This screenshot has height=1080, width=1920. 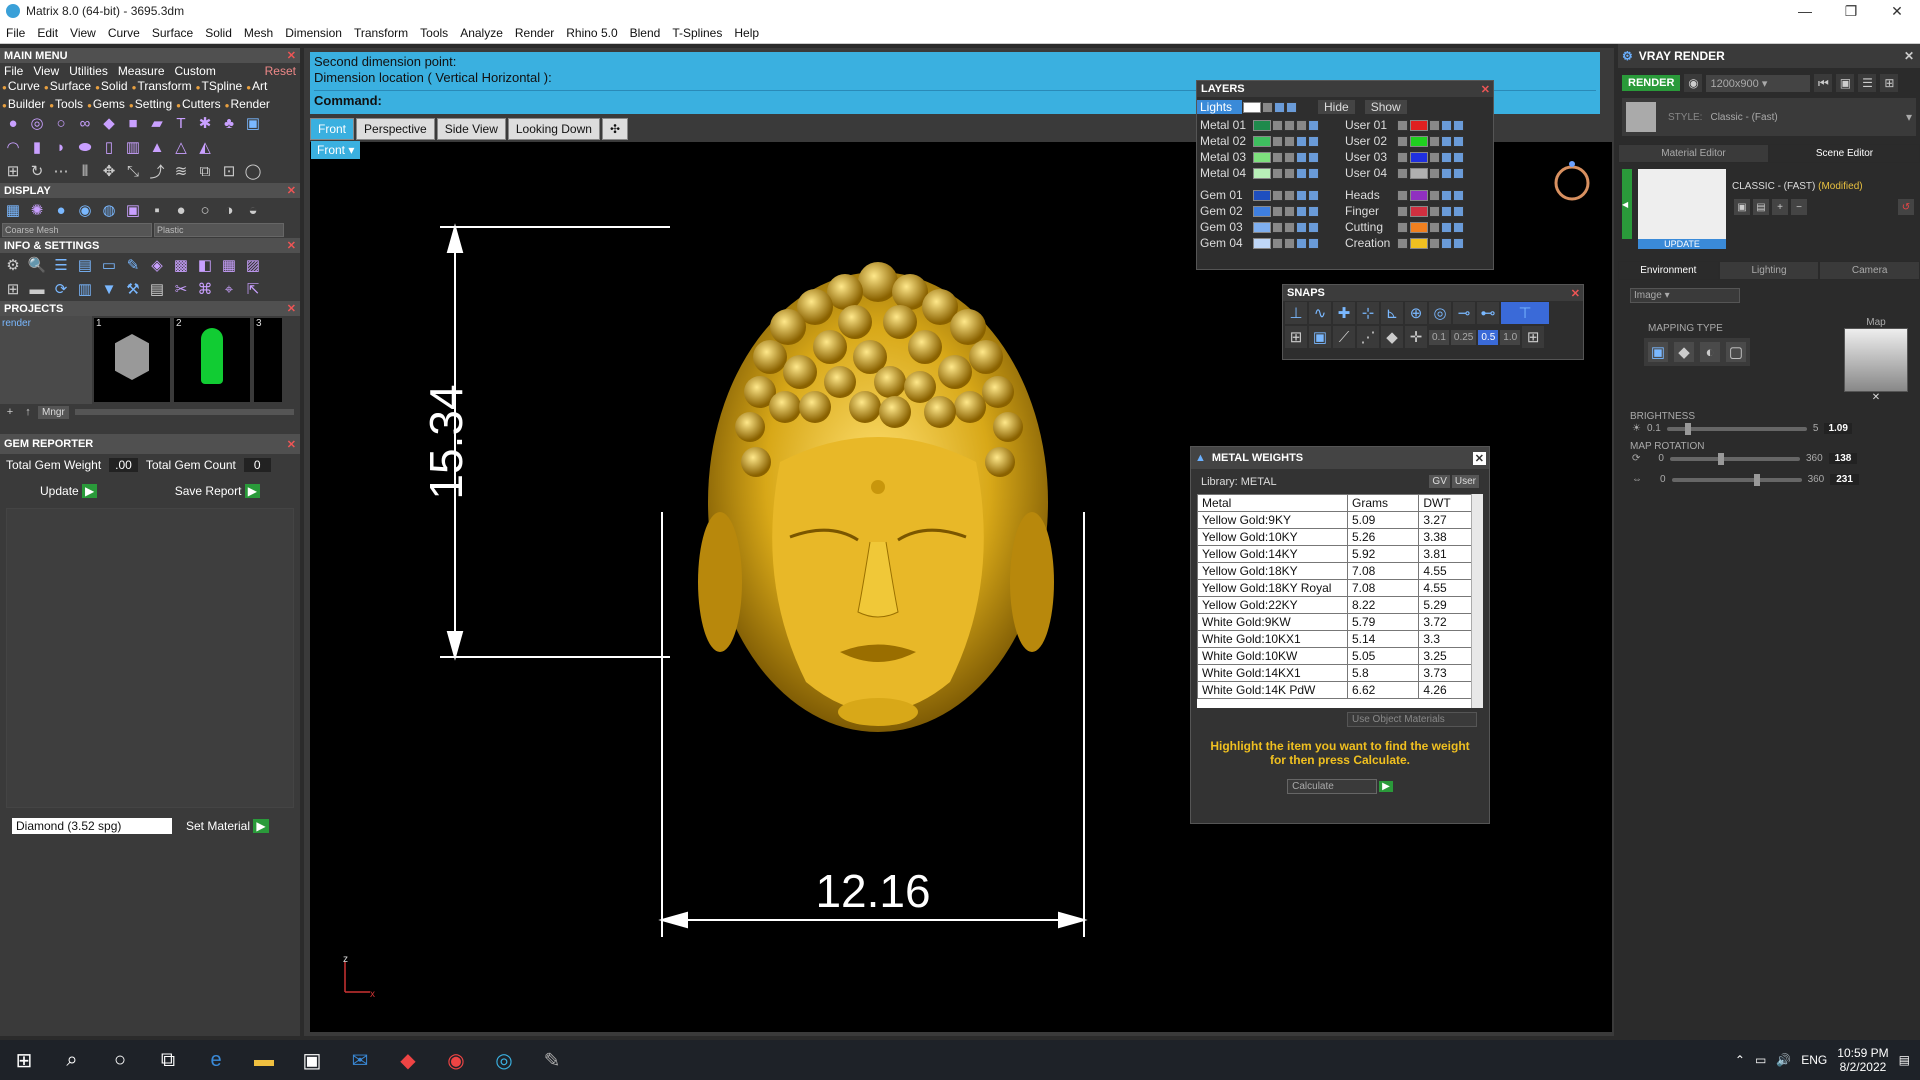 What do you see at coordinates (66, 104) in the screenshot?
I see `tab-tools: Tools` at bounding box center [66, 104].